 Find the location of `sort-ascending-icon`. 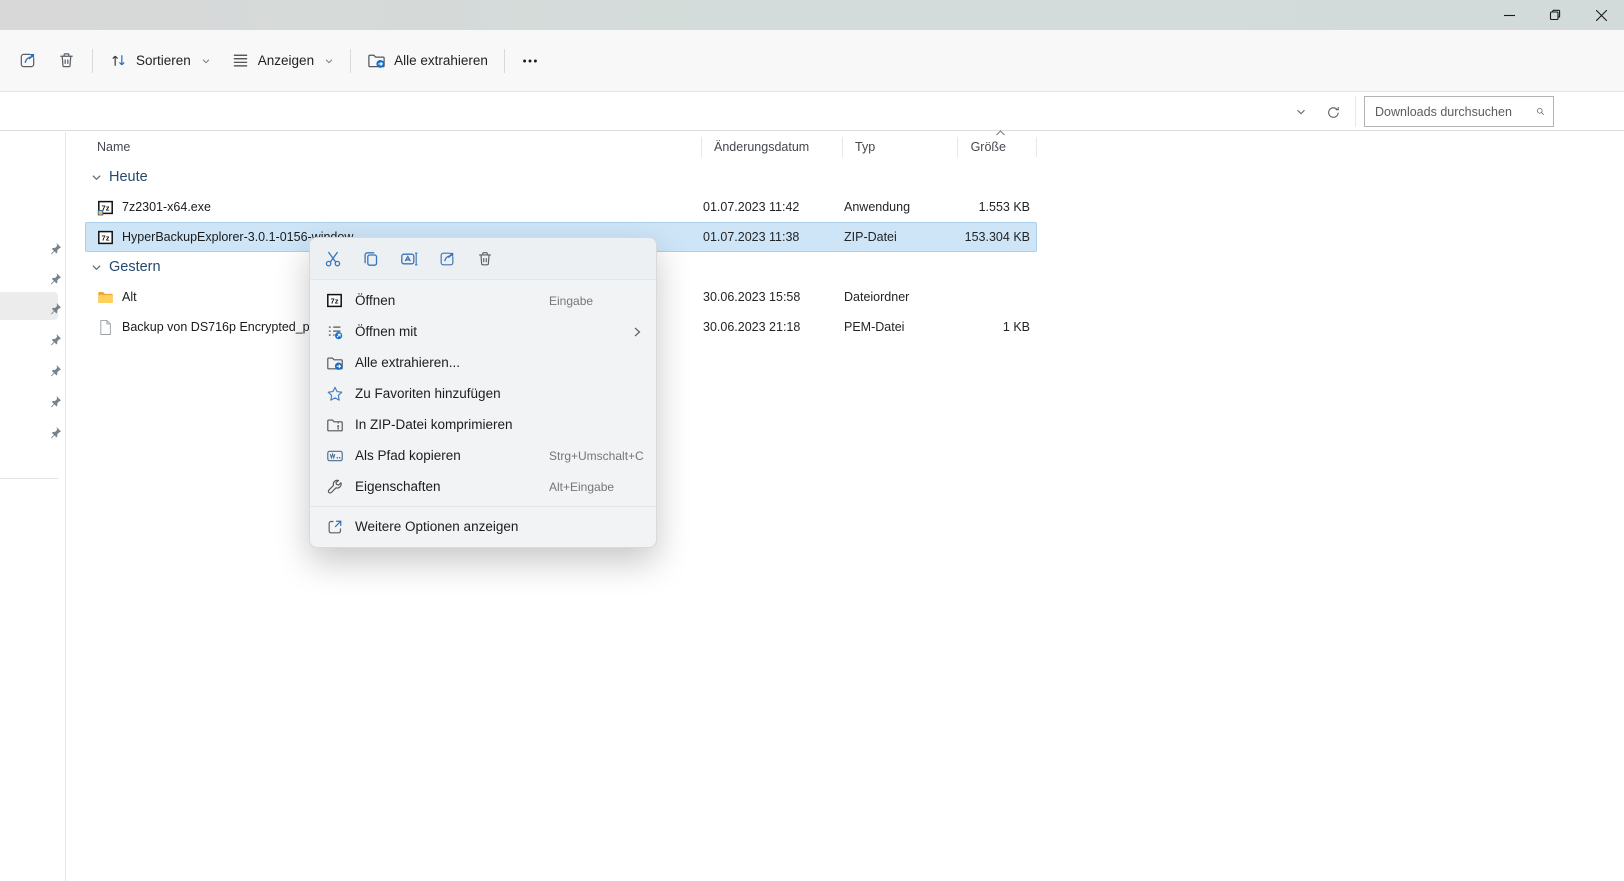

sort-ascending-icon is located at coordinates (1000, 133).